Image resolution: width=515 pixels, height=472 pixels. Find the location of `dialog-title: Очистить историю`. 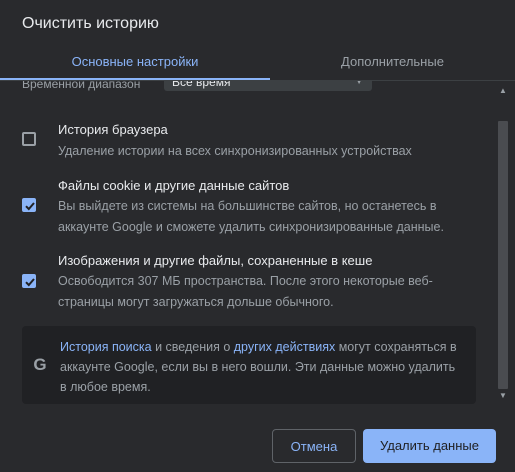

dialog-title: Очистить историю is located at coordinates (90, 23).